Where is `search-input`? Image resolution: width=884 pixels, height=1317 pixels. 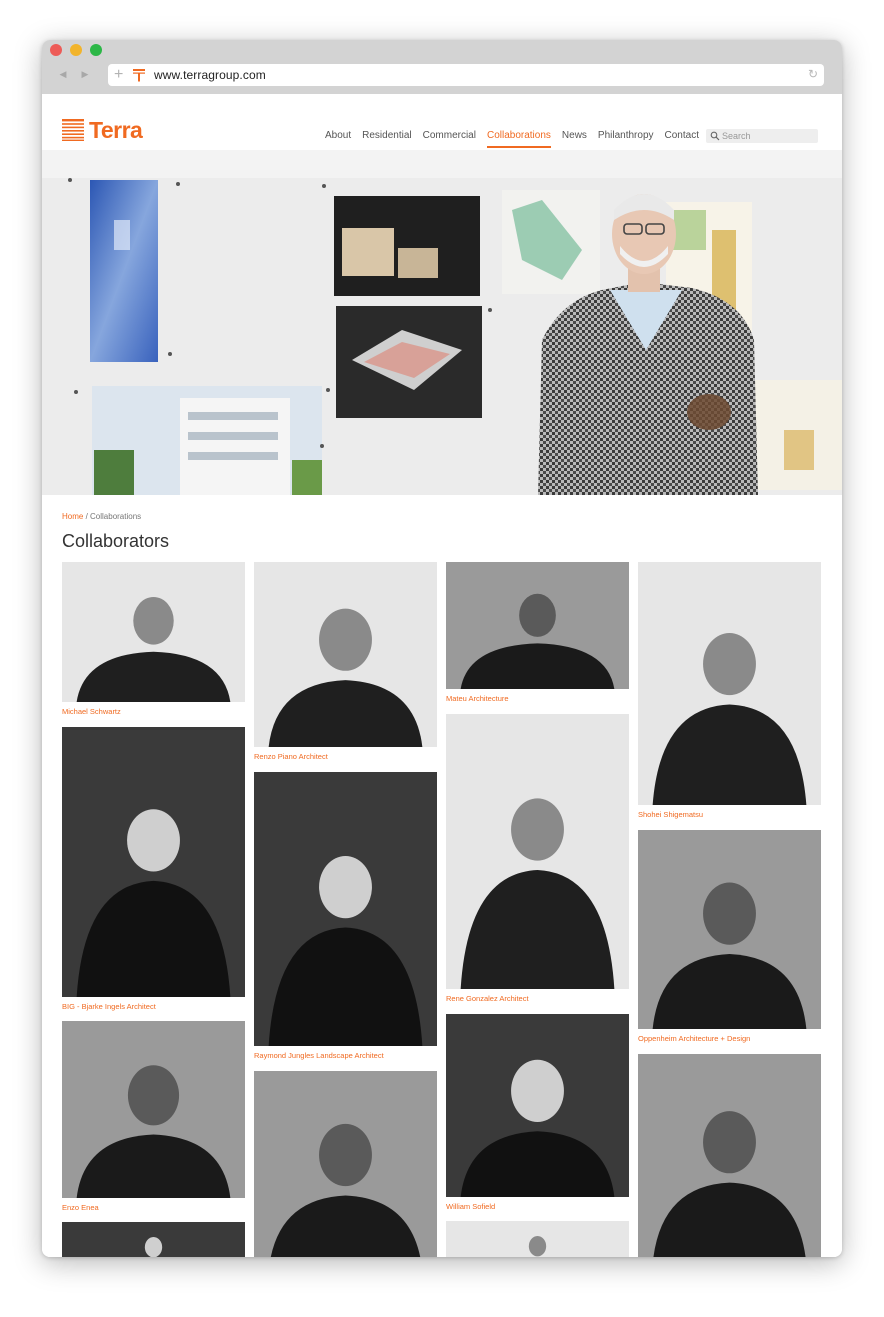
search-input is located at coordinates (769, 136).